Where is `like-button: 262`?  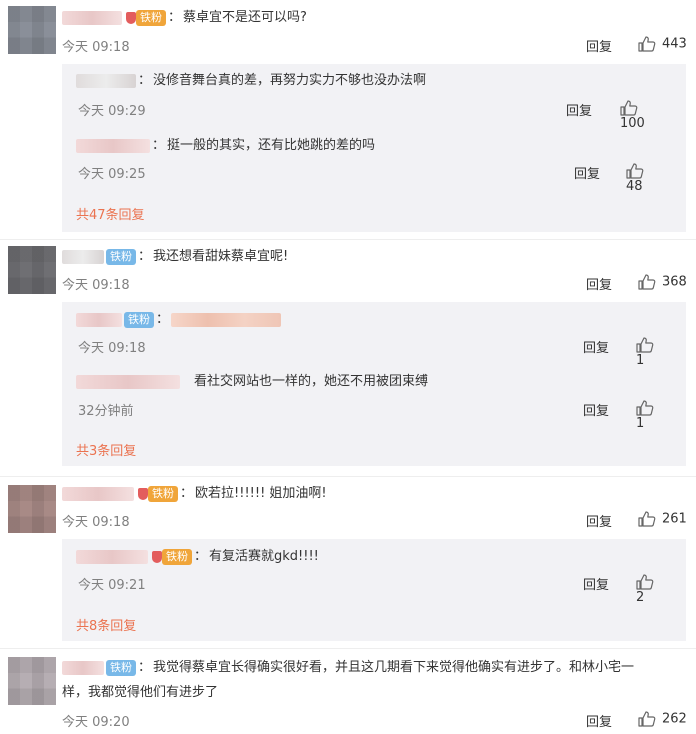 like-button: 262 is located at coordinates (662, 719).